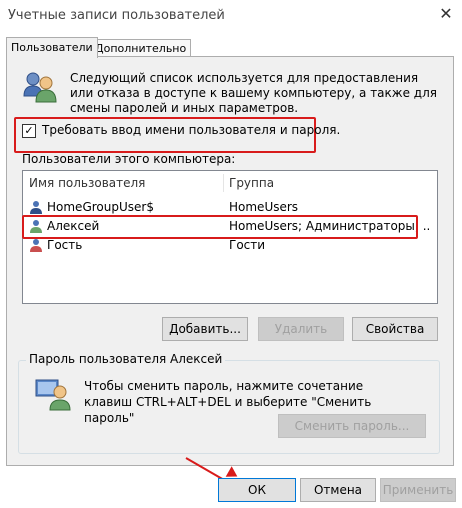 The height and width of the screenshot is (508, 462). Describe the element at coordinates (301, 329) in the screenshot. I see `remove-user-button: Удалить` at that location.